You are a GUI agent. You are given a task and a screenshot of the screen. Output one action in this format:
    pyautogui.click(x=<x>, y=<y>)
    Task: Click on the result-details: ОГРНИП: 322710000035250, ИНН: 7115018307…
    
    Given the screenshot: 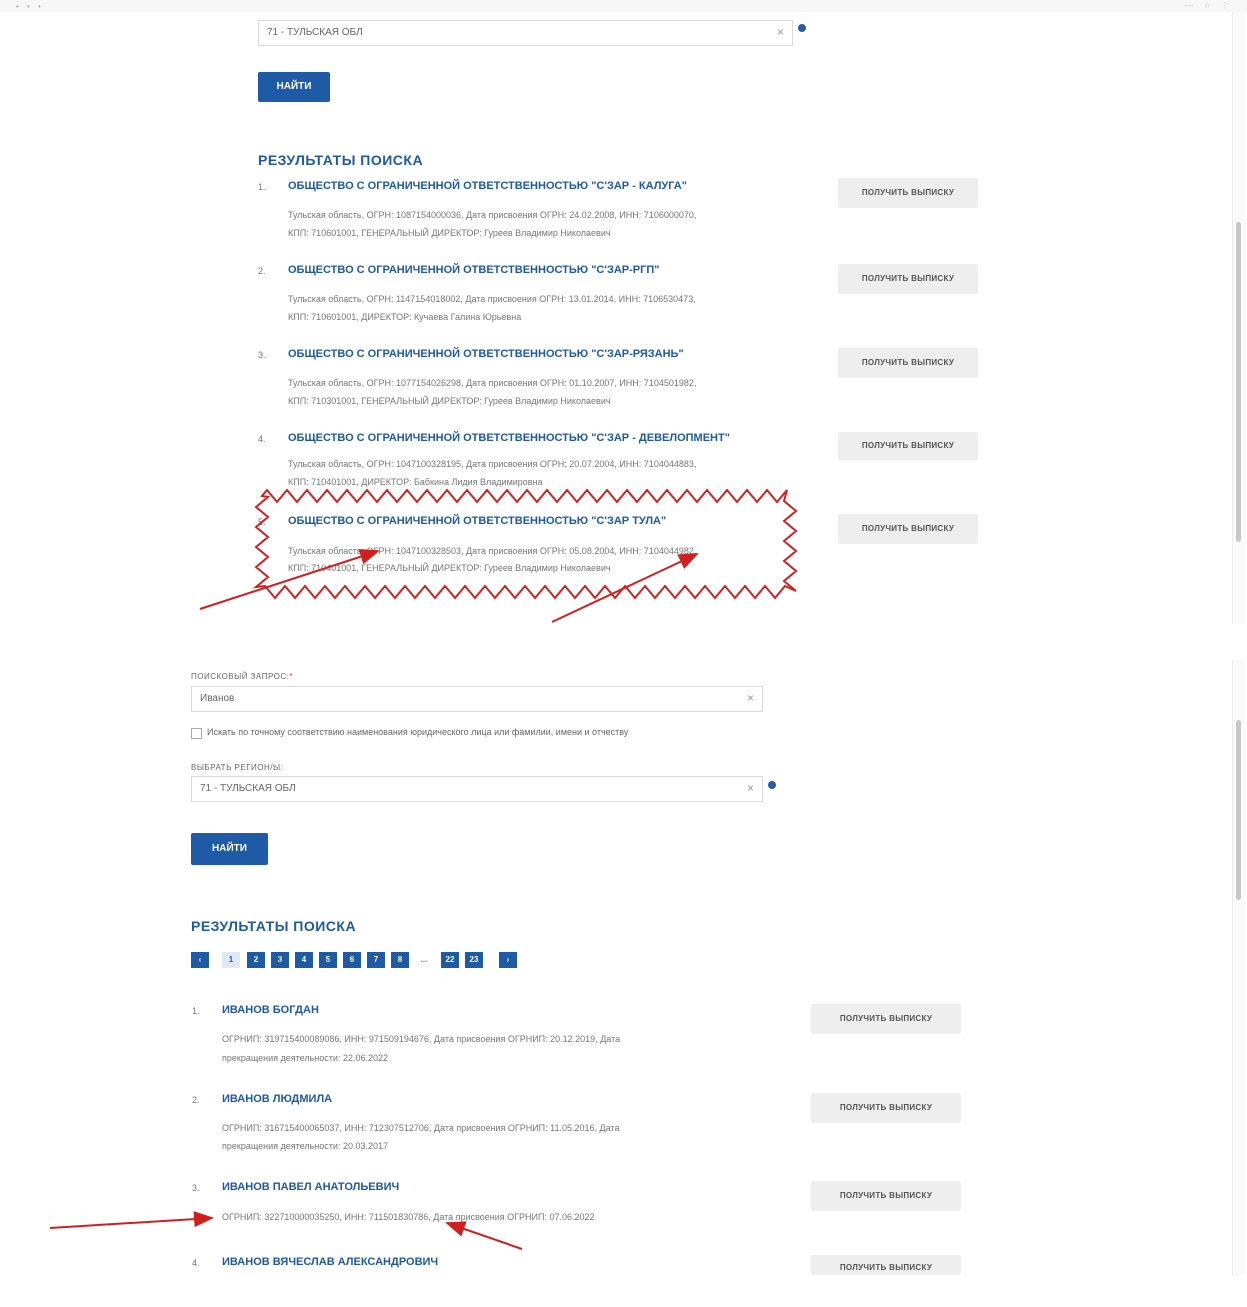 What is the action you would take?
    pyautogui.click(x=408, y=1217)
    